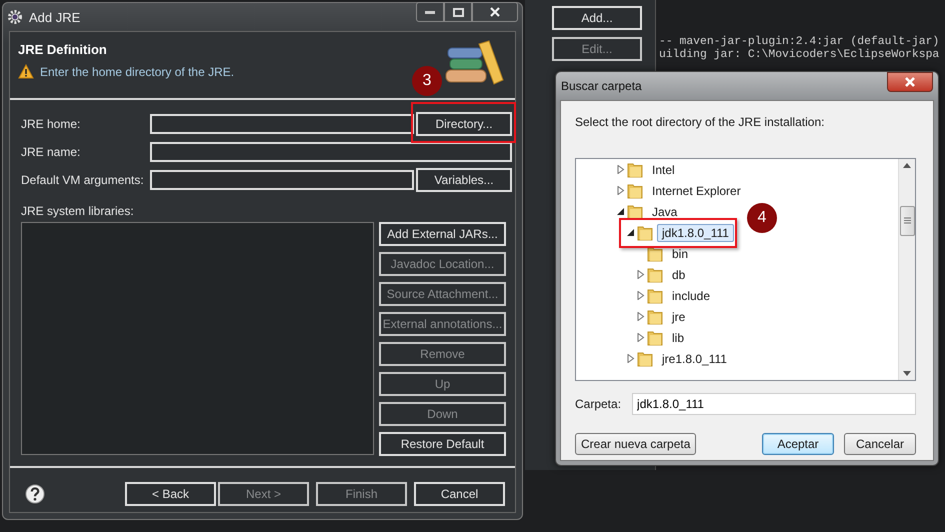 The height and width of the screenshot is (532, 945). Describe the element at coordinates (77, 210) in the screenshot. I see `section-label: JRE system libraries:` at that location.